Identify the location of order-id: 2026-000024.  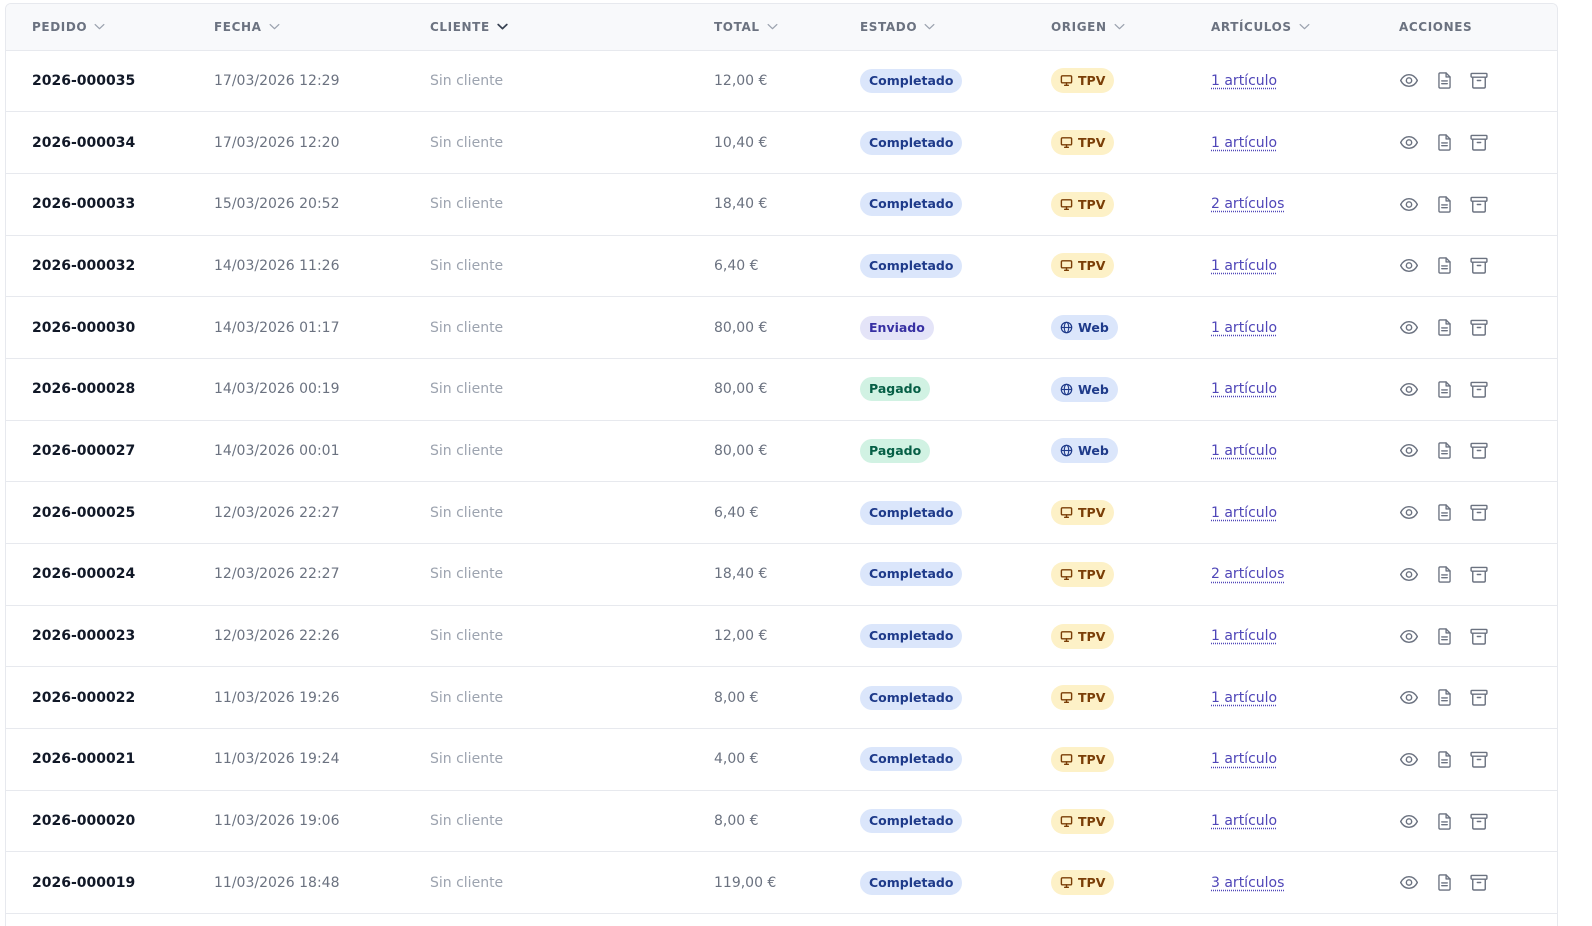
(83, 574).